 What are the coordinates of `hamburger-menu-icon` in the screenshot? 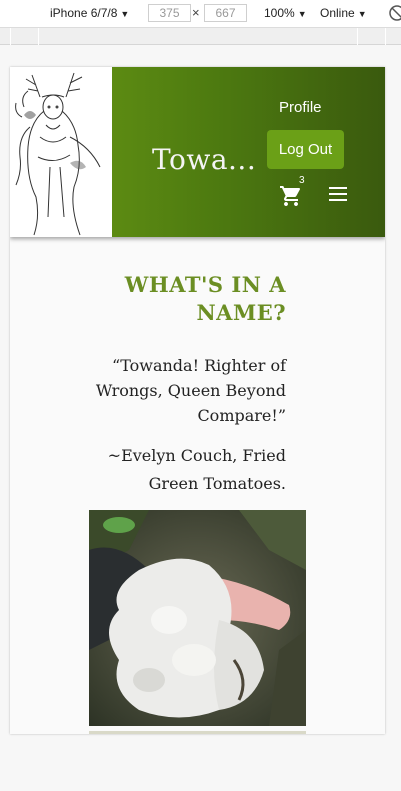 It's located at (339, 195).